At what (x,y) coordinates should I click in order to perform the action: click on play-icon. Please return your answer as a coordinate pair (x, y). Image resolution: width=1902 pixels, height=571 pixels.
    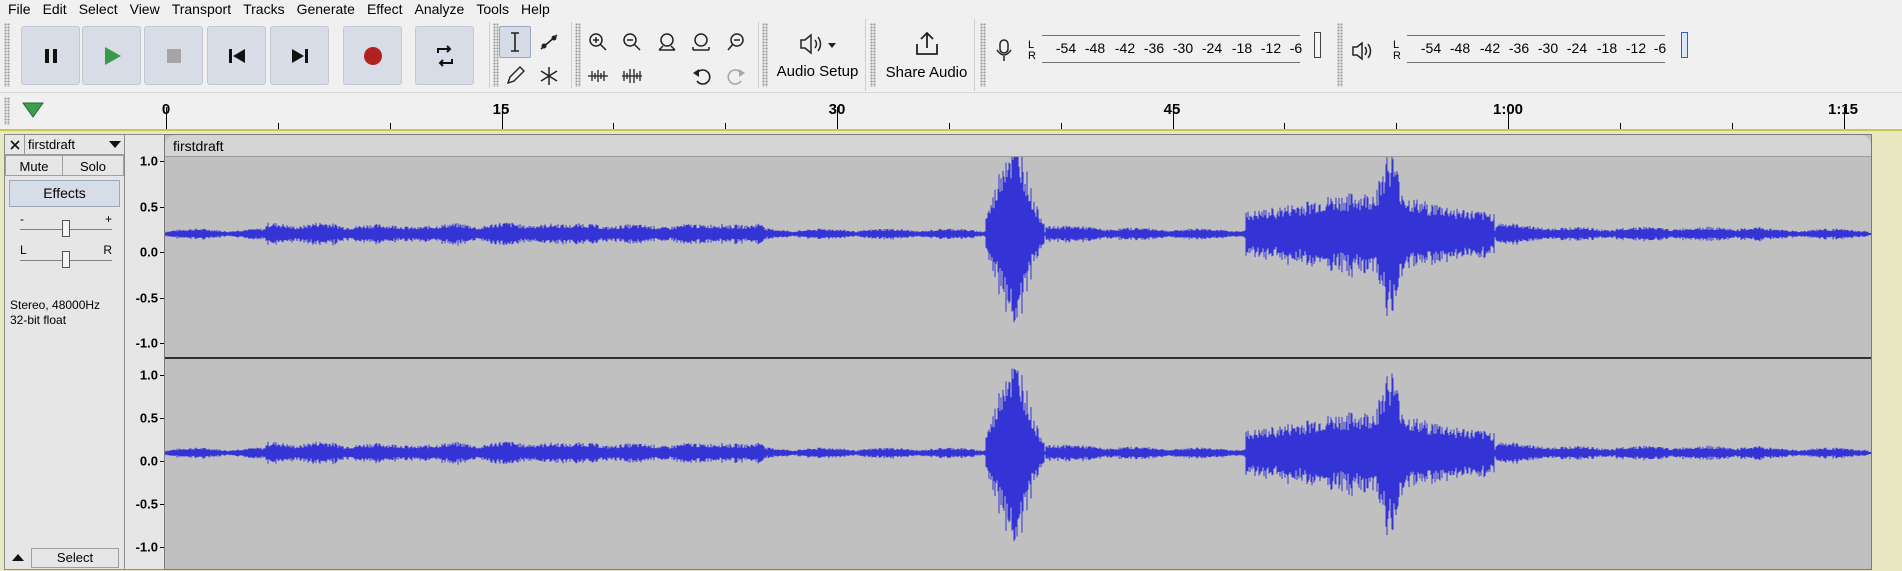
    Looking at the image, I should click on (112, 55).